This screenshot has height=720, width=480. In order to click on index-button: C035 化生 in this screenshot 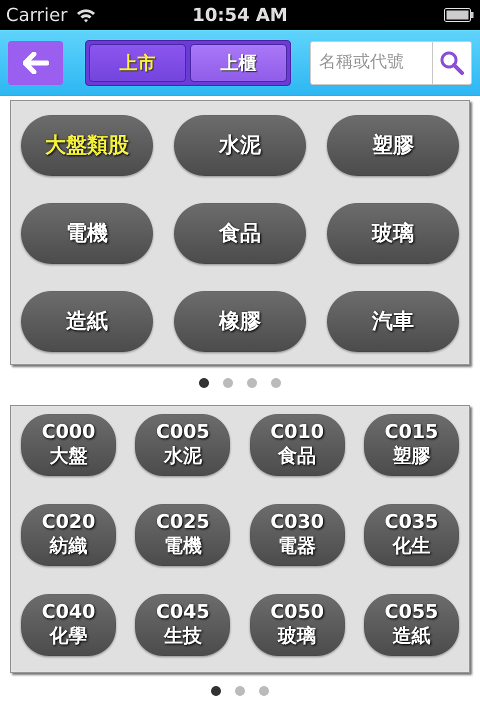, I will do `click(411, 535)`.